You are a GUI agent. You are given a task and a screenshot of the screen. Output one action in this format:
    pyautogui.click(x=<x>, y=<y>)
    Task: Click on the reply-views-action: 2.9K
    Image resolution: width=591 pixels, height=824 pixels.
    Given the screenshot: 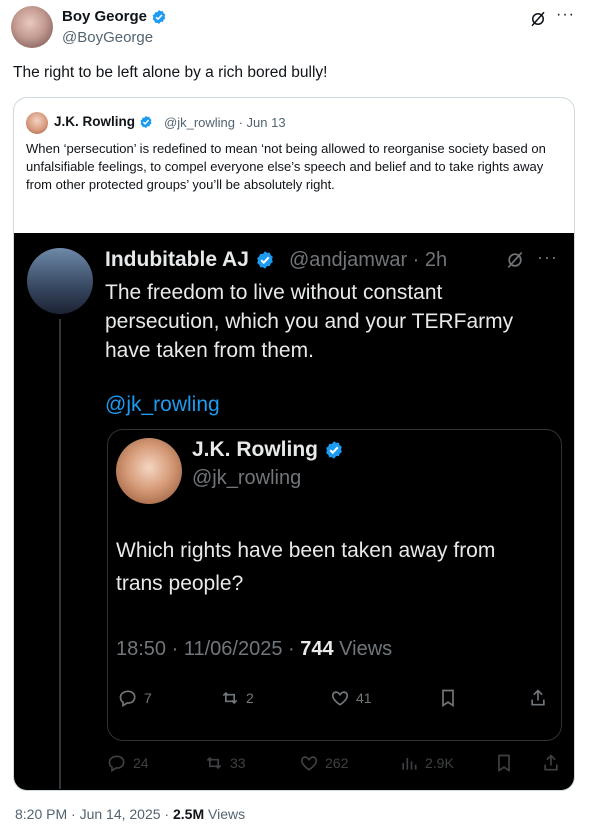 What is the action you would take?
    pyautogui.click(x=426, y=763)
    